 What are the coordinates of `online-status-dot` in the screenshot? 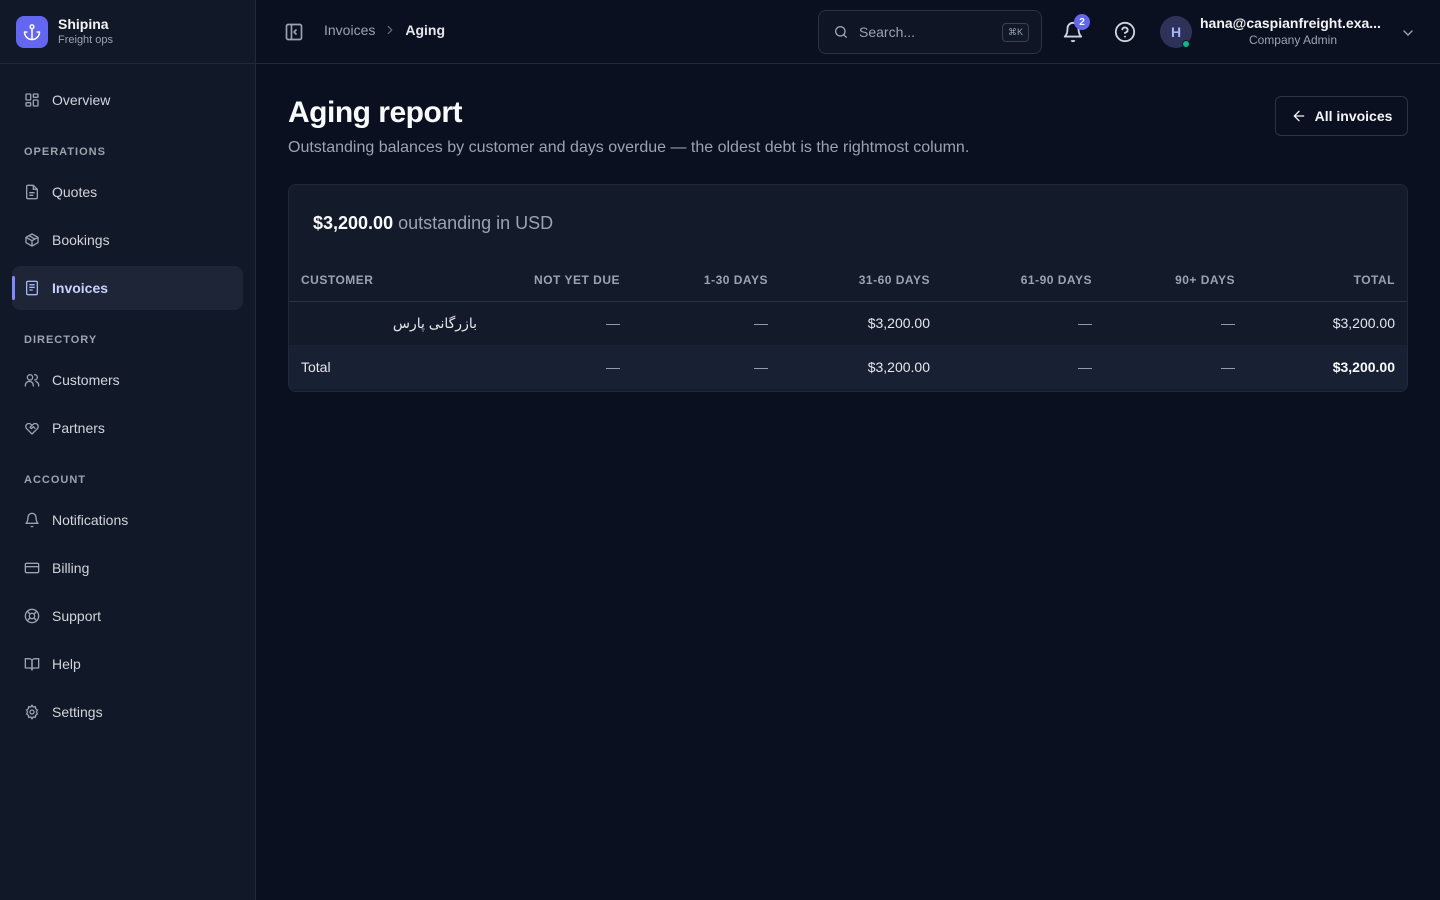 It's located at (1186, 44).